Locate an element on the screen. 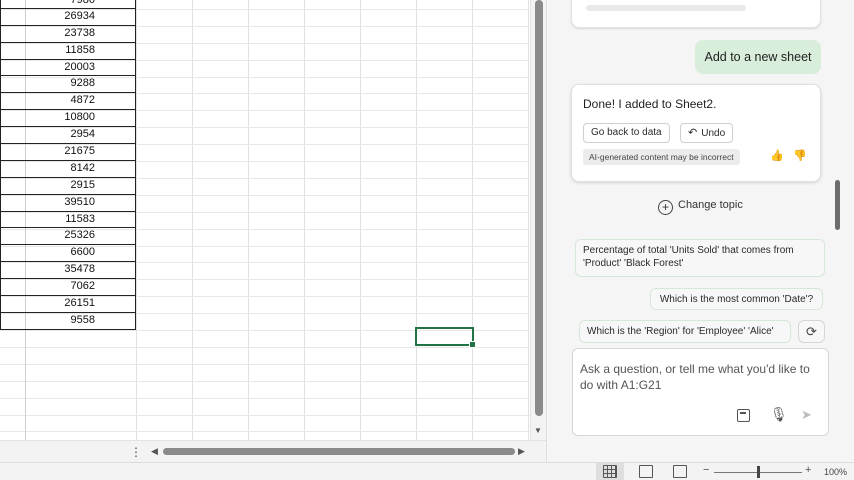 The height and width of the screenshot is (480, 854). table-cell: 11858 is located at coordinates (68, 51).